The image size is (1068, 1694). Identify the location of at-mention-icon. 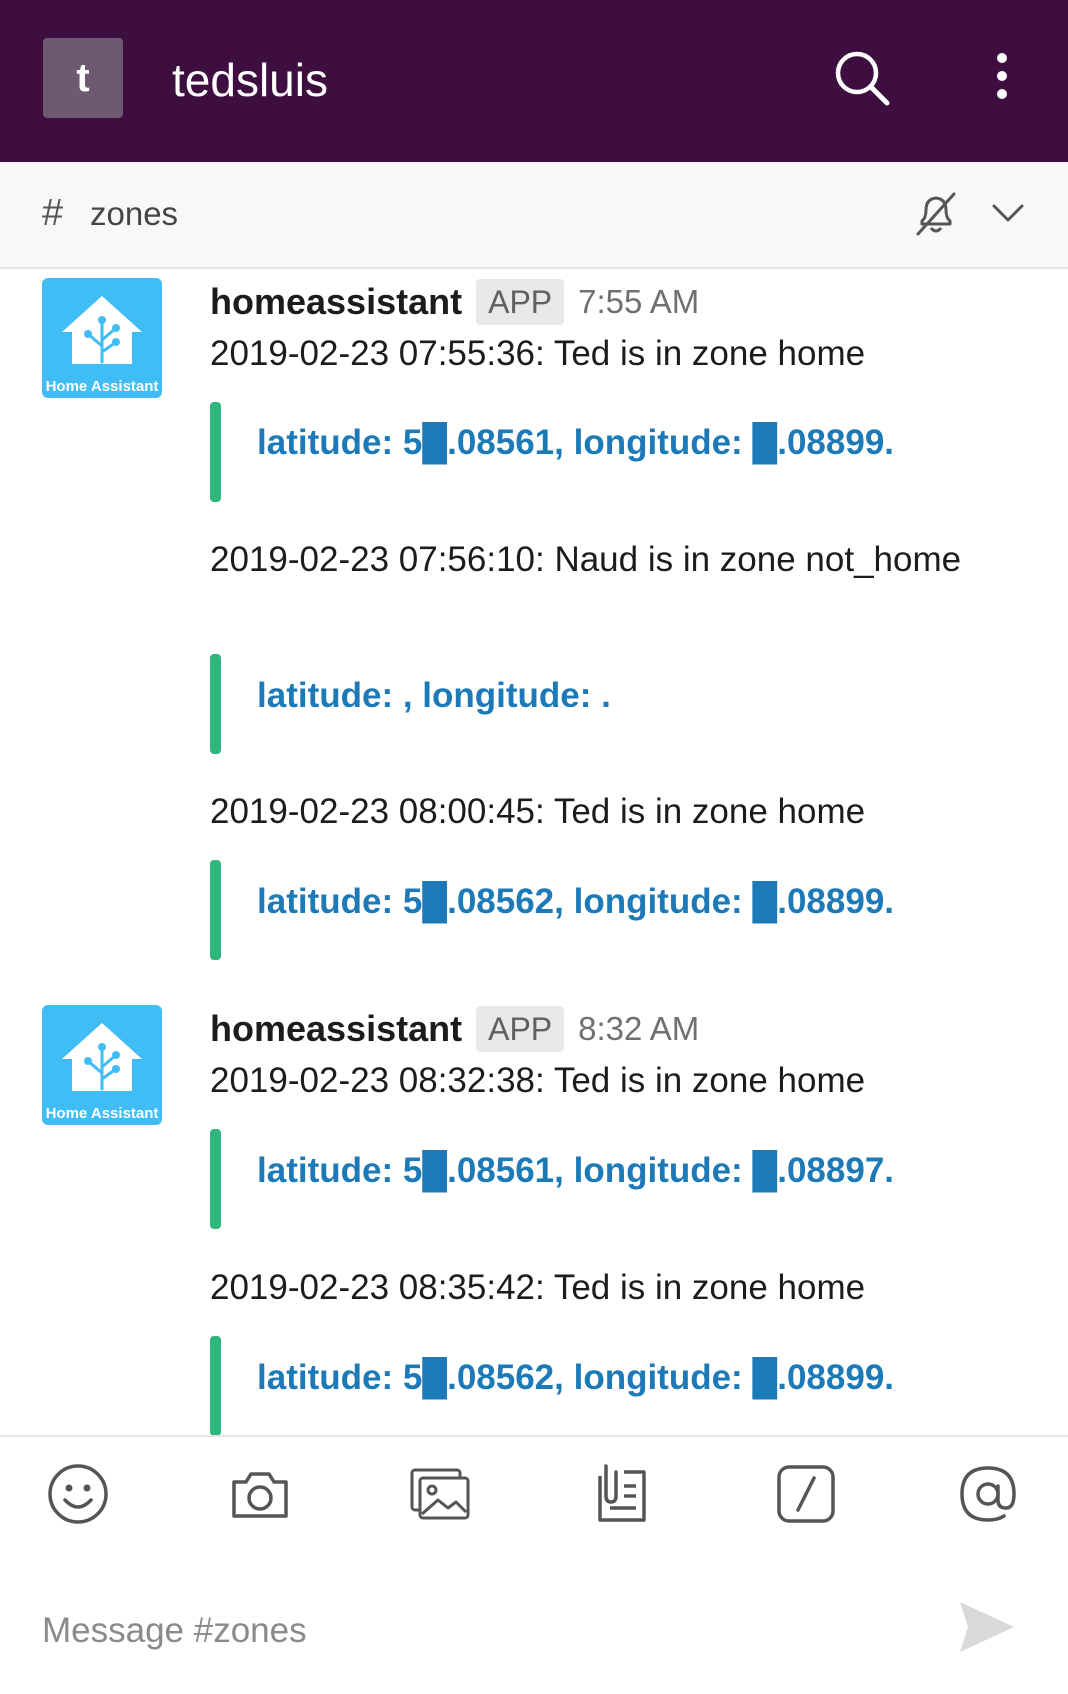
(988, 1494).